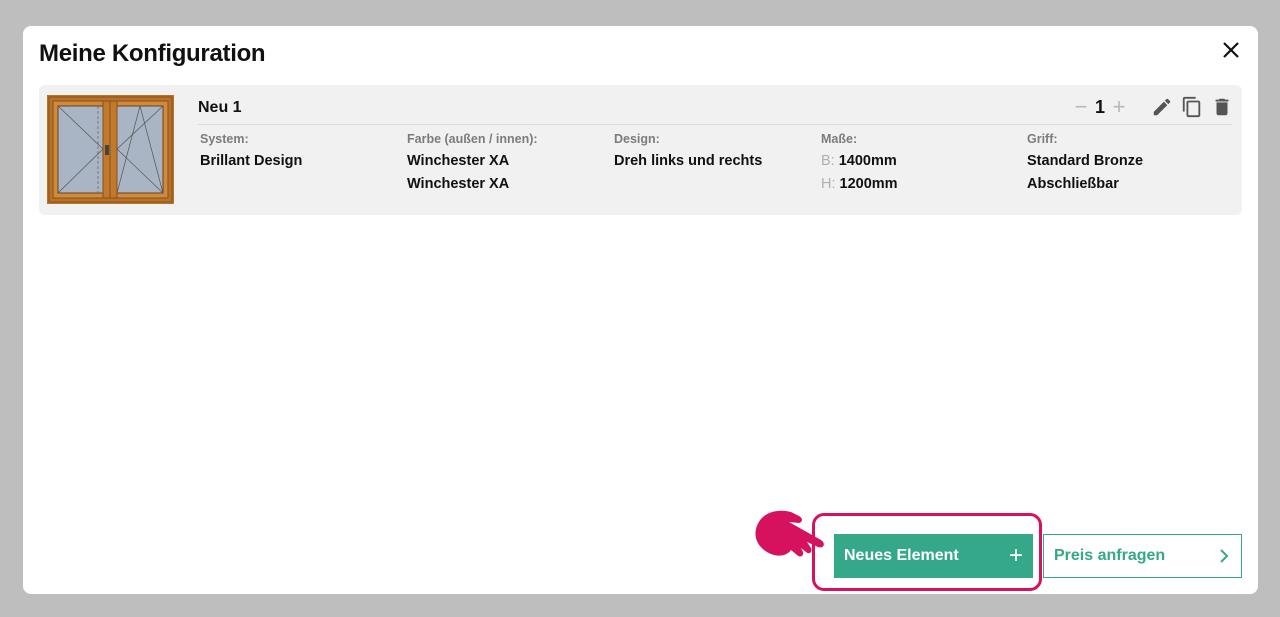  Describe the element at coordinates (688, 161) in the screenshot. I see `design-value: Dreh links und rechts` at that location.